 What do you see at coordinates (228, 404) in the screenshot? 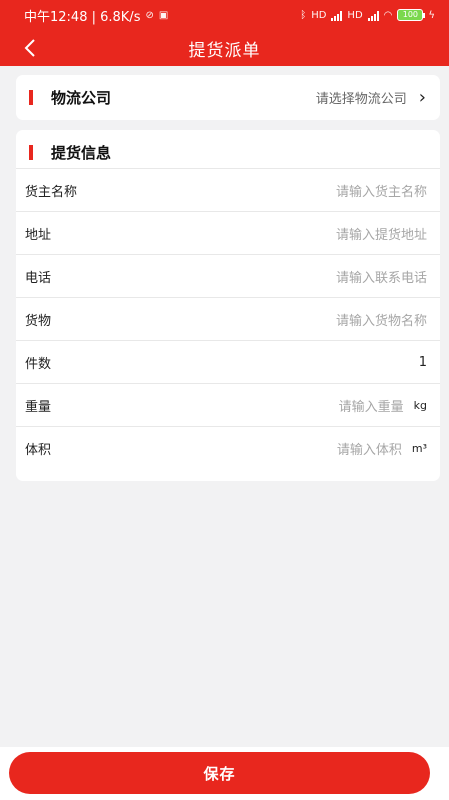
I see `weight-row: 重量 请输入重量 kg` at bounding box center [228, 404].